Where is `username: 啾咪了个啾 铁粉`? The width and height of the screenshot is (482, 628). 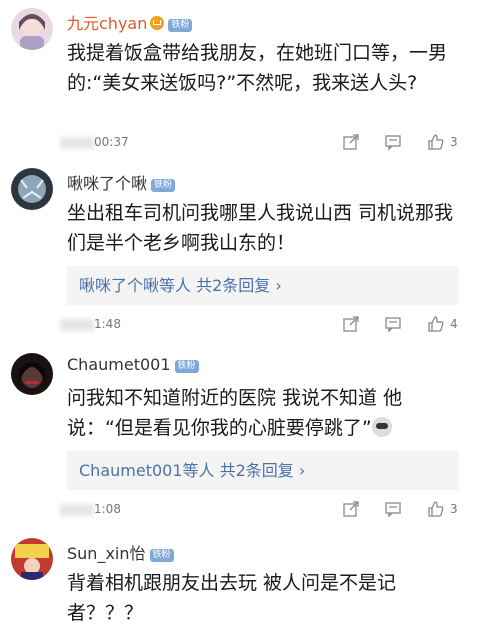
username: 啾咪了个啾 铁粉 is located at coordinates (121, 182).